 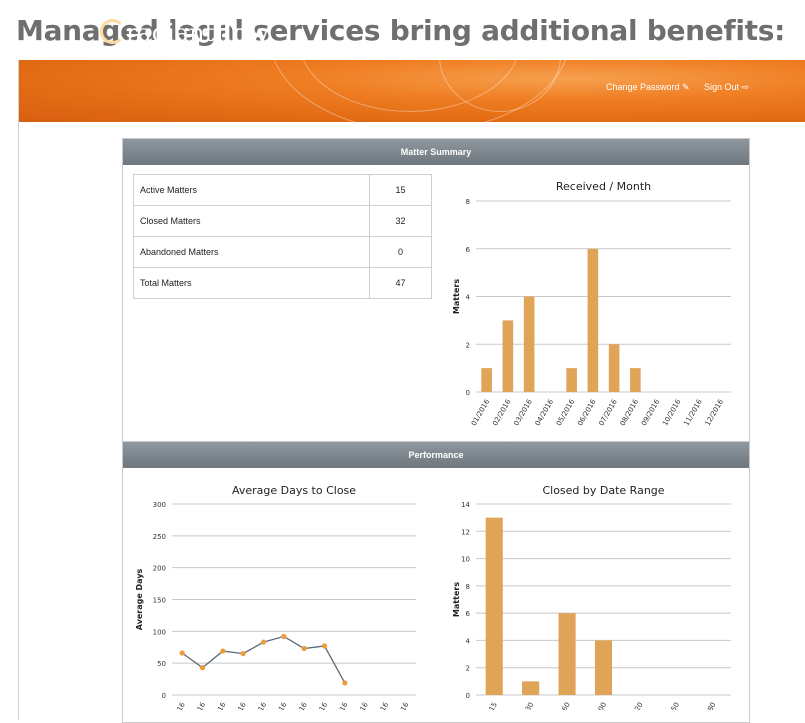 What do you see at coordinates (587, 413) in the screenshot?
I see `x-tick-label: 06/2016` at bounding box center [587, 413].